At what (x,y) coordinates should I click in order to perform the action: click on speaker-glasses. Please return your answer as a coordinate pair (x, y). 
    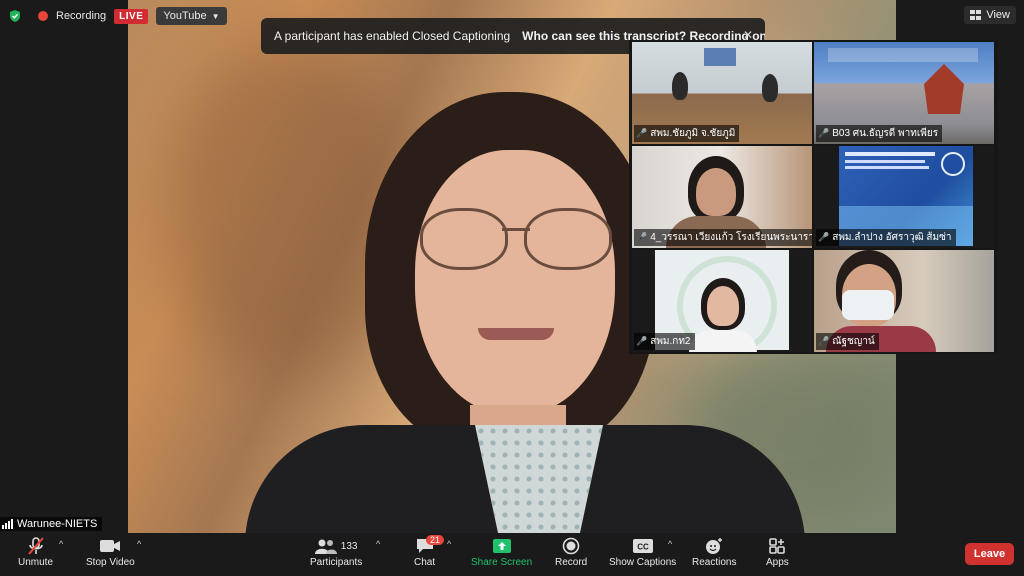
    Looking at the image, I should click on (516, 239).